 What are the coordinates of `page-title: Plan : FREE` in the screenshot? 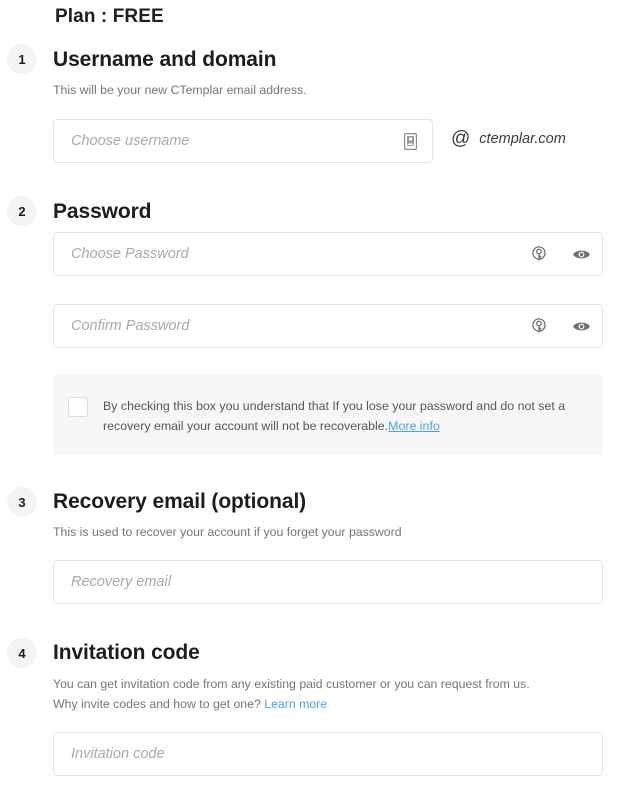 It's located at (109, 16).